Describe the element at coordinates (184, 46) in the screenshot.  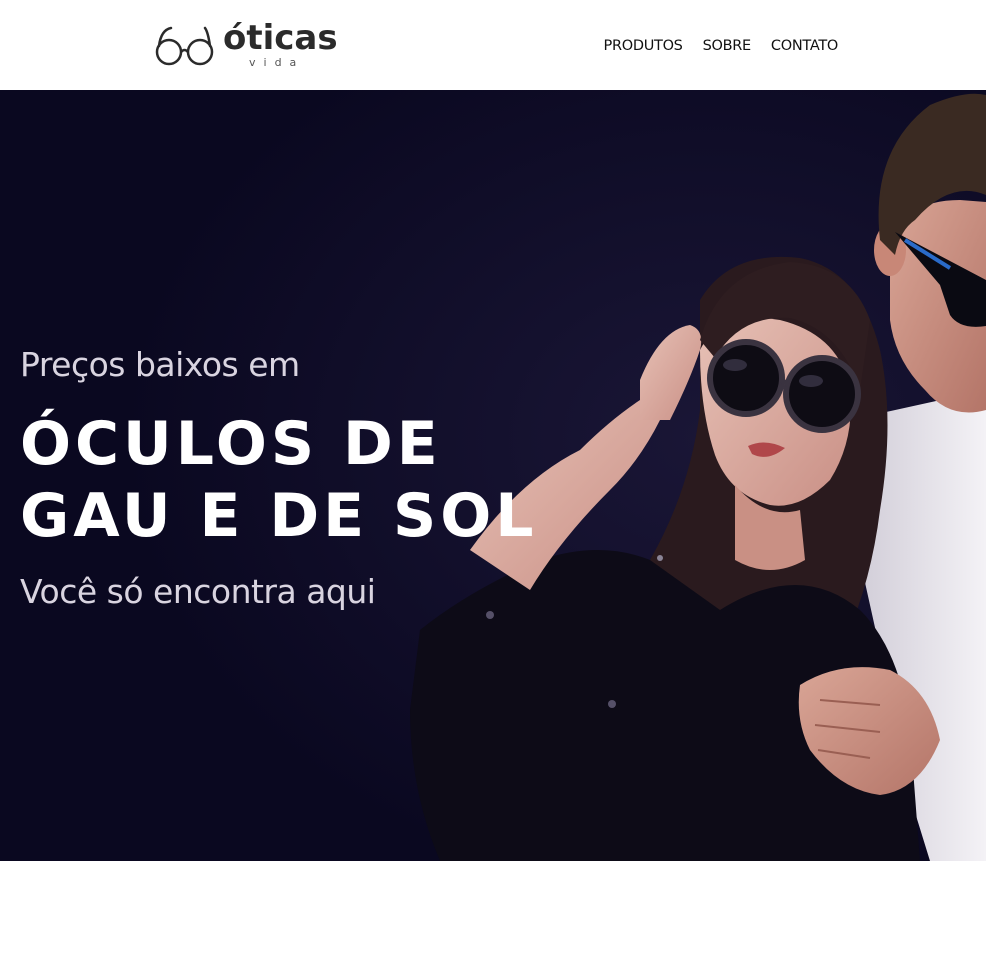
I see `glasses-icon` at that location.